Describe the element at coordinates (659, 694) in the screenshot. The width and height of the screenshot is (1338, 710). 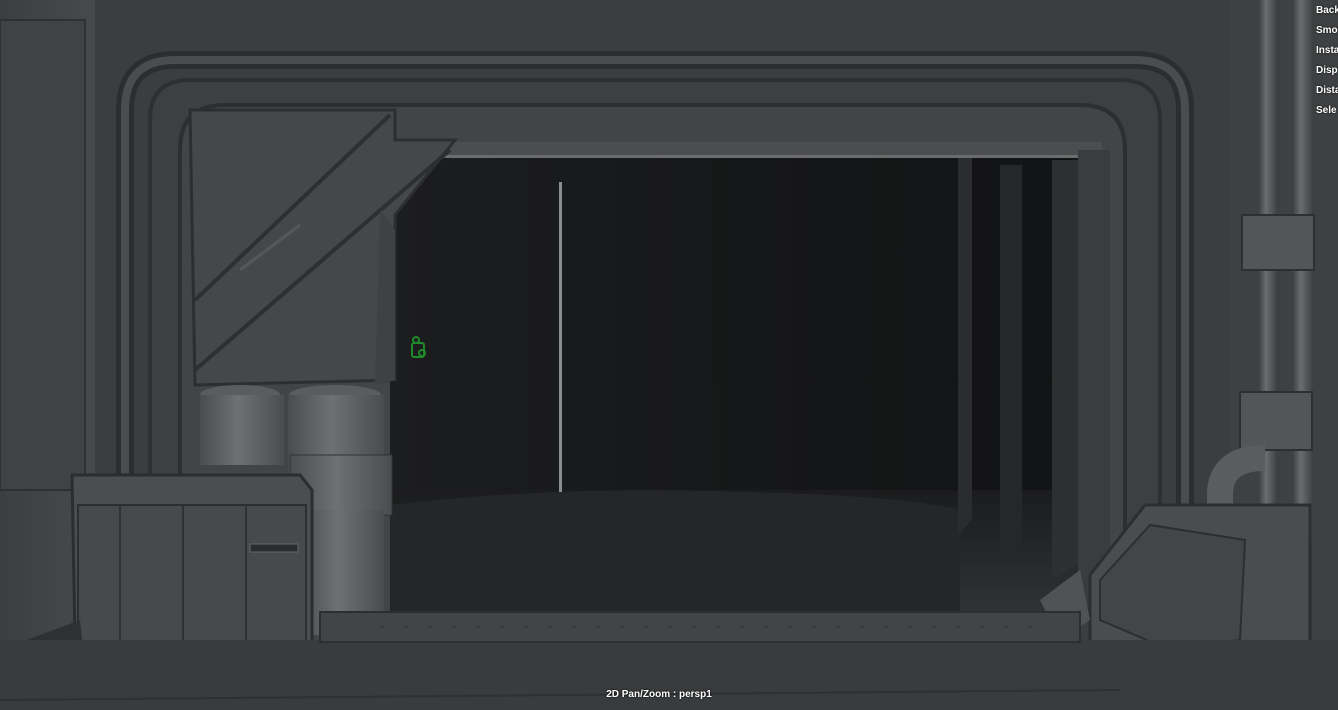
I see `viewport-status-label: 2D Pan/Zoom : persp1` at that location.